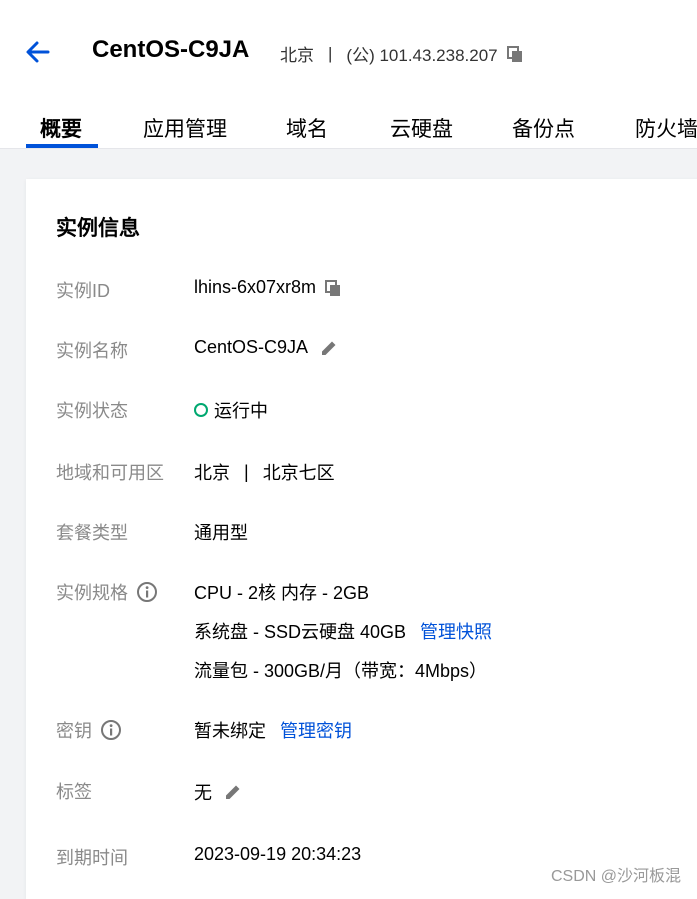  What do you see at coordinates (251, 347) in the screenshot?
I see `instance-name-text: CentOS-C9JA` at bounding box center [251, 347].